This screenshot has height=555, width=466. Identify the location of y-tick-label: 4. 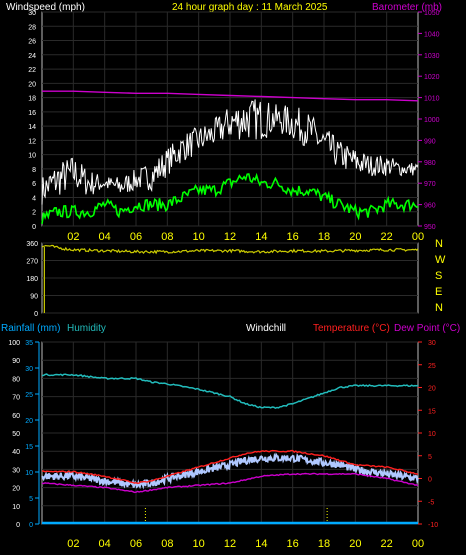
(34, 198).